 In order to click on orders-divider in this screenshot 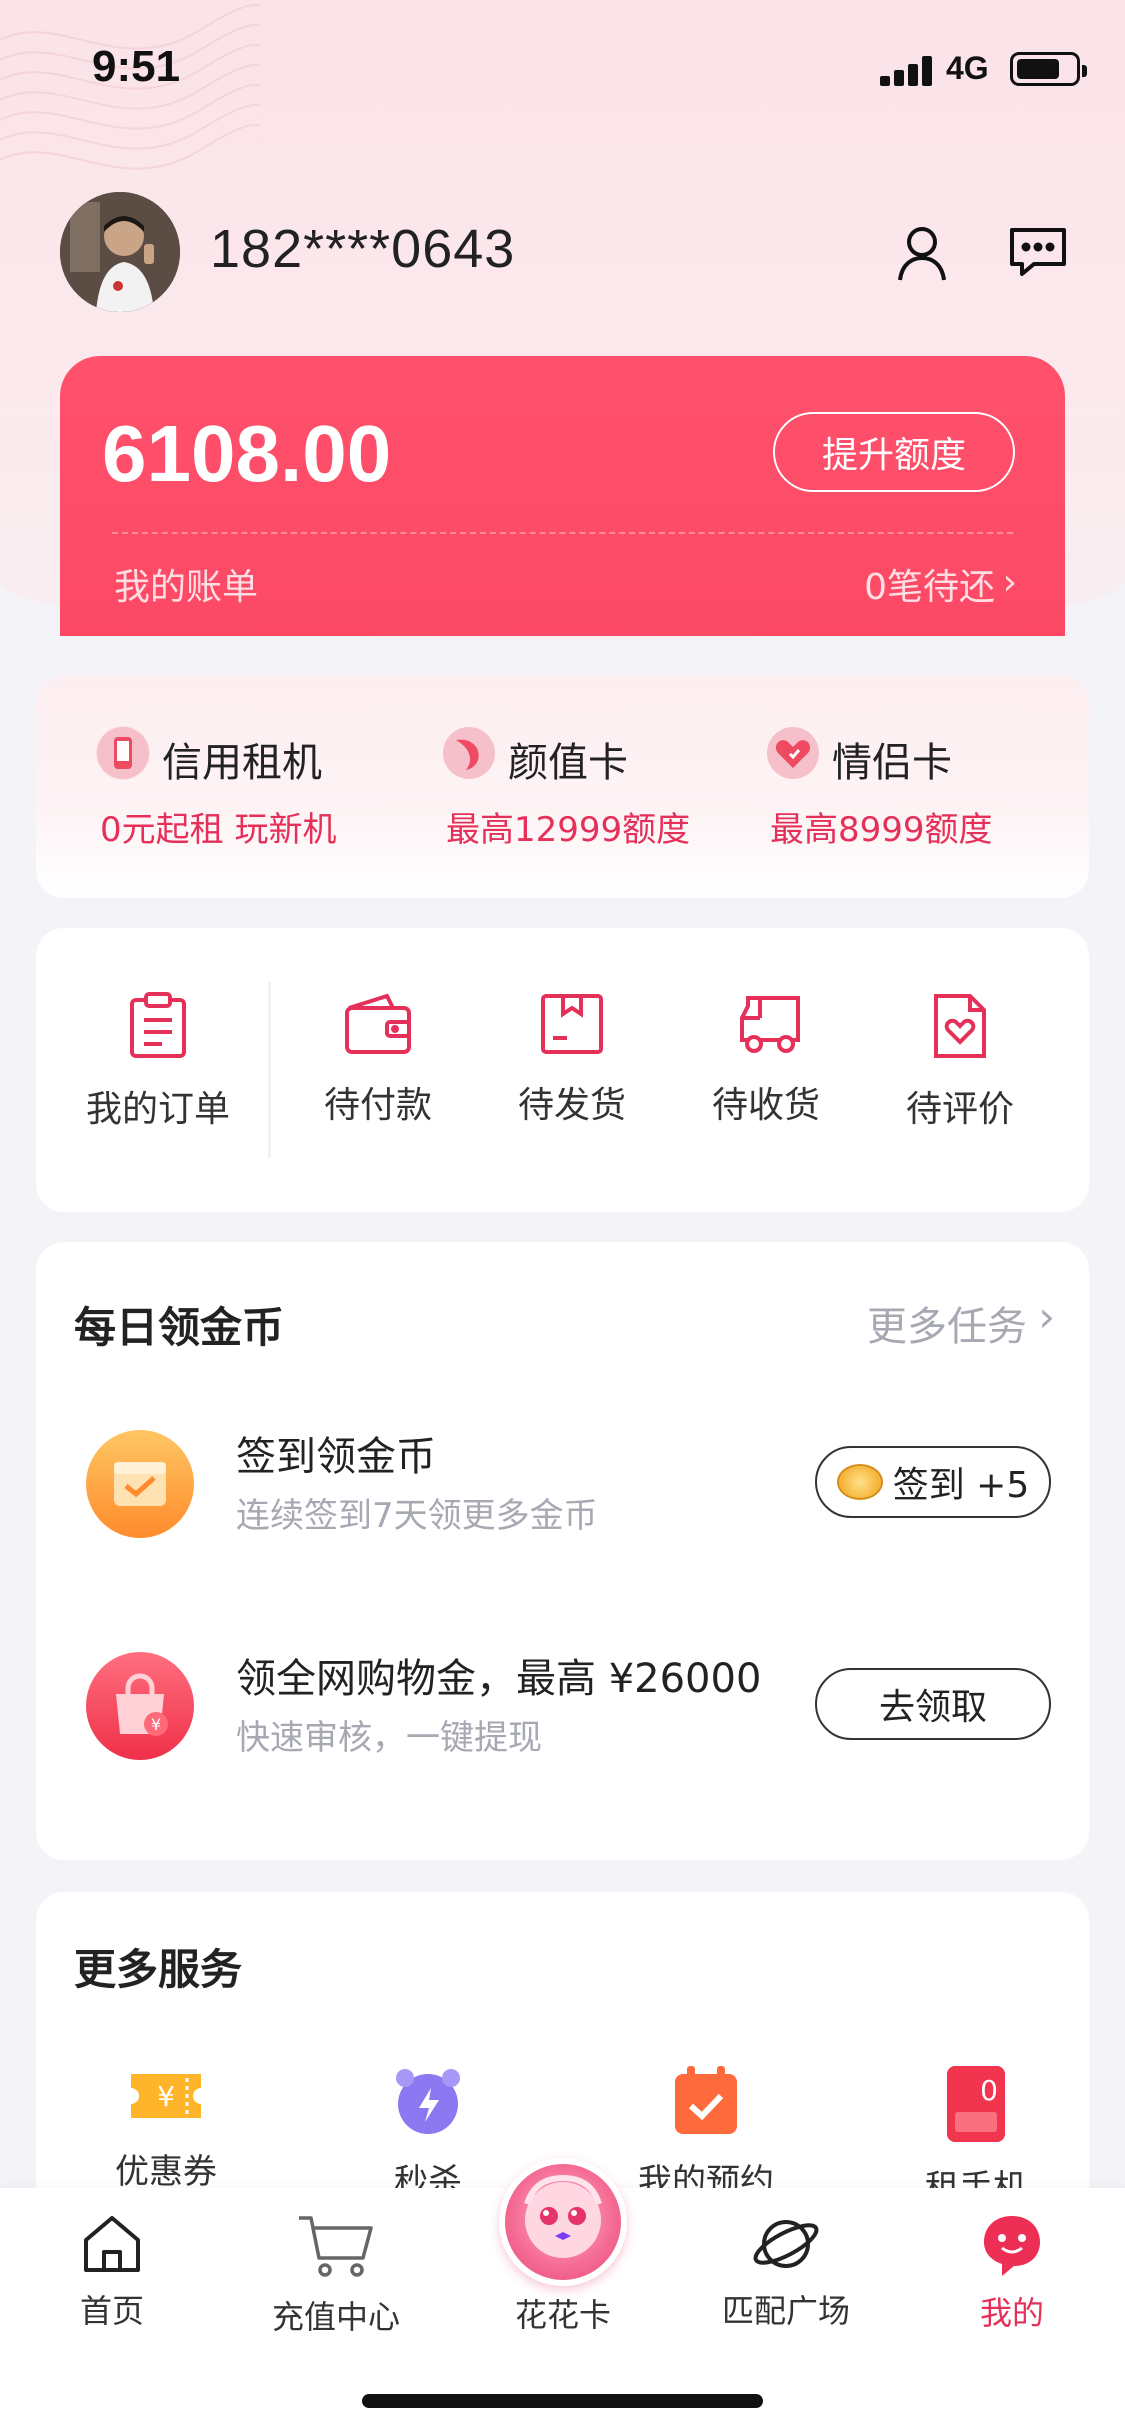, I will do `click(269, 1070)`.